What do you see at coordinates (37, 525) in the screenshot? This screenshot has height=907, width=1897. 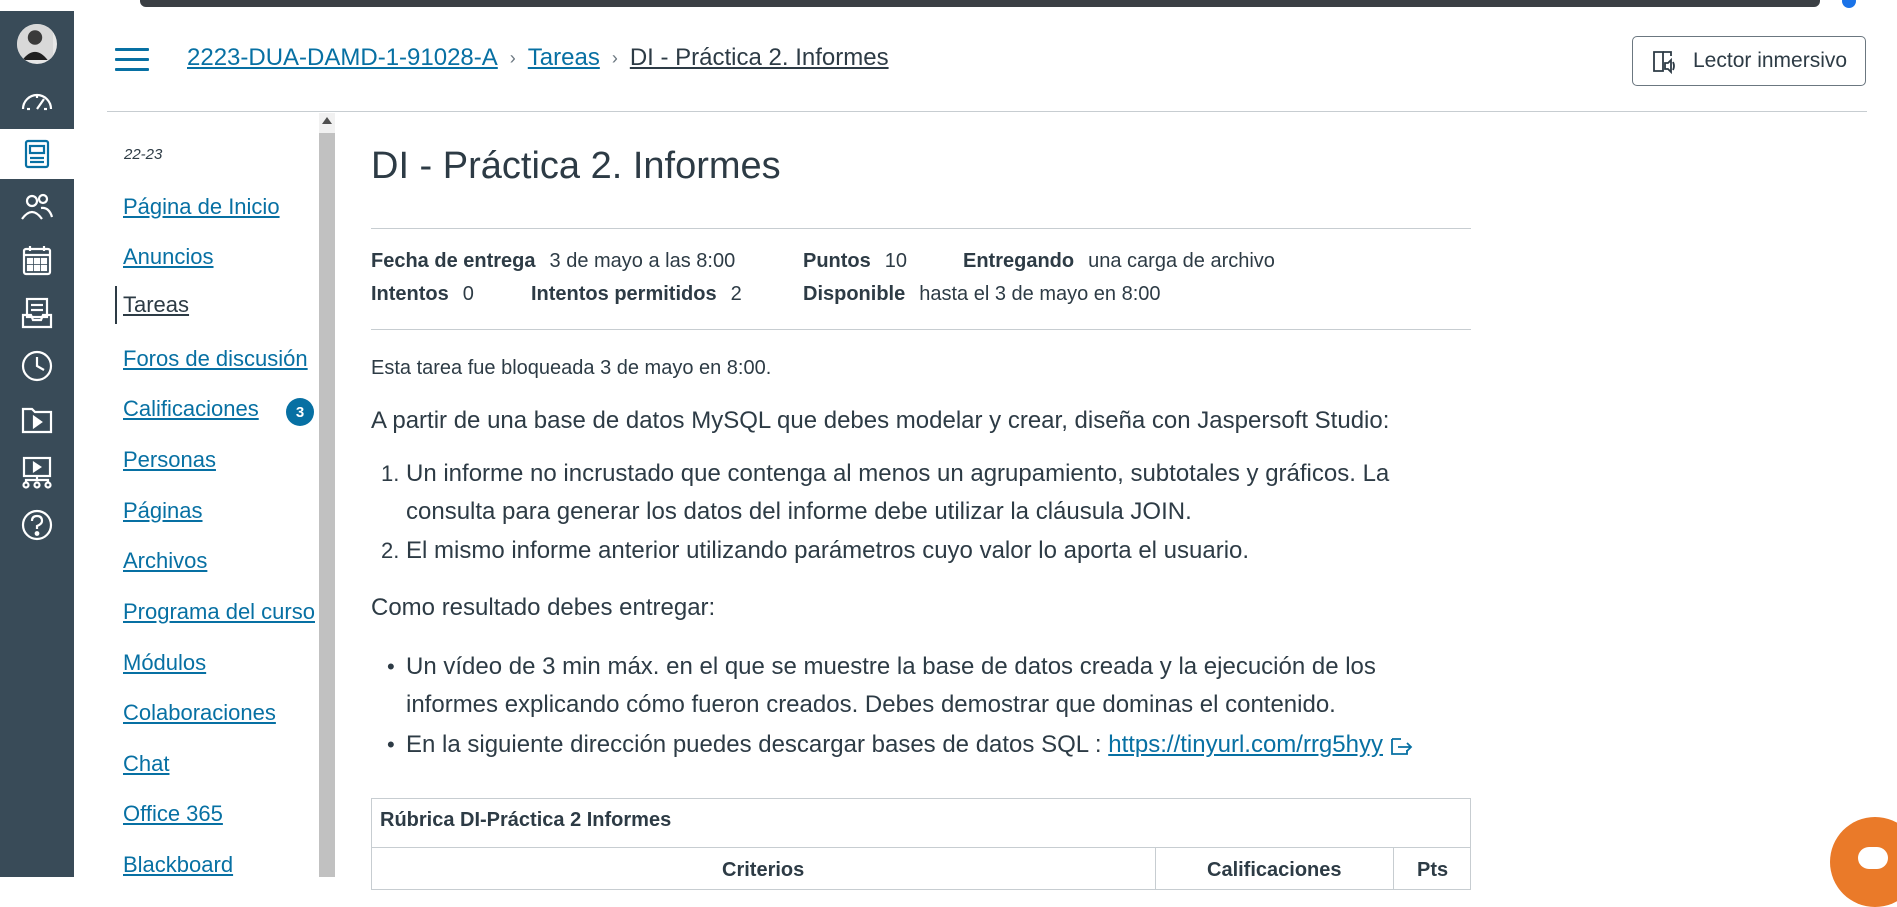 I see `help-icon` at bounding box center [37, 525].